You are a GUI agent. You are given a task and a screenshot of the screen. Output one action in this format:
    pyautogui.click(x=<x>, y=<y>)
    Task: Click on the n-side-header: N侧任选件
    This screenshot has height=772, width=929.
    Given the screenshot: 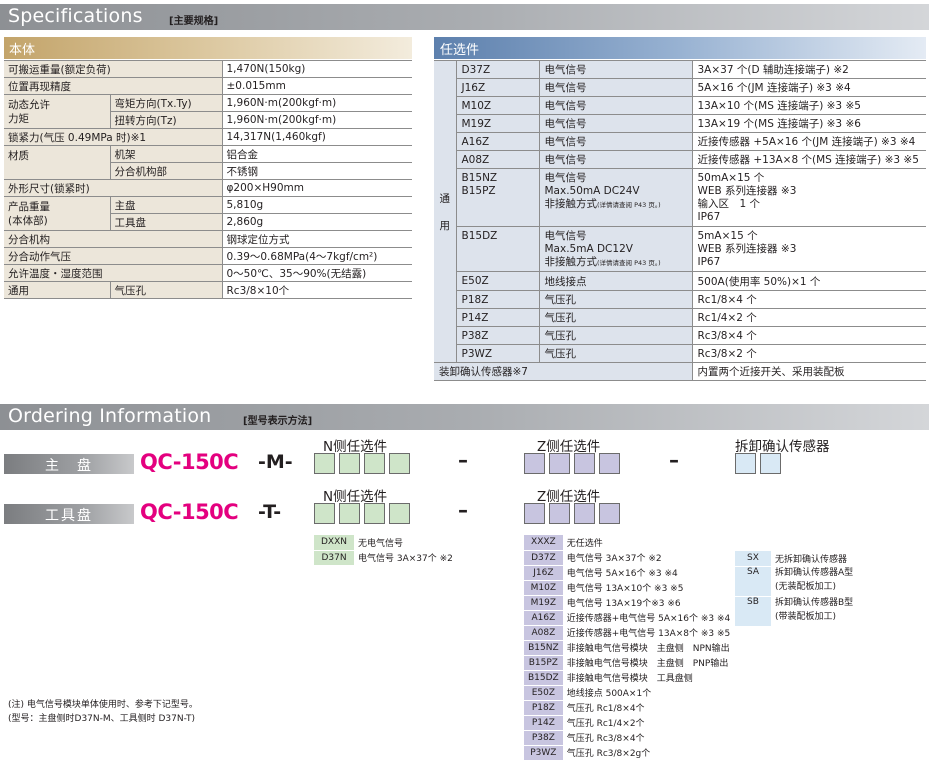 What is the action you would take?
    pyautogui.click(x=355, y=497)
    